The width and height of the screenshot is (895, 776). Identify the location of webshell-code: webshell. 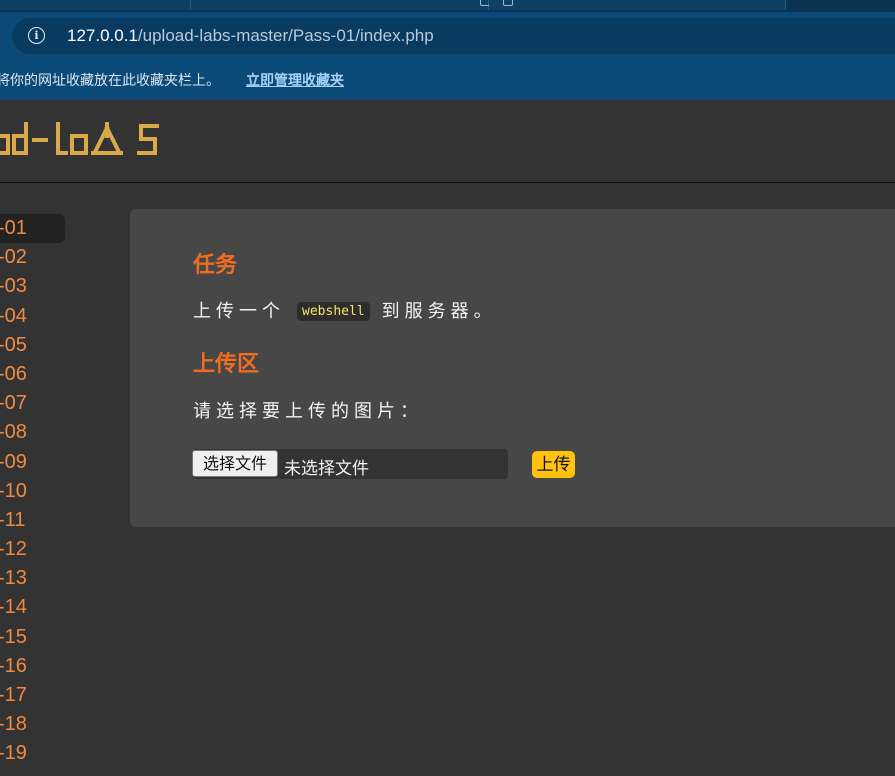
(333, 311).